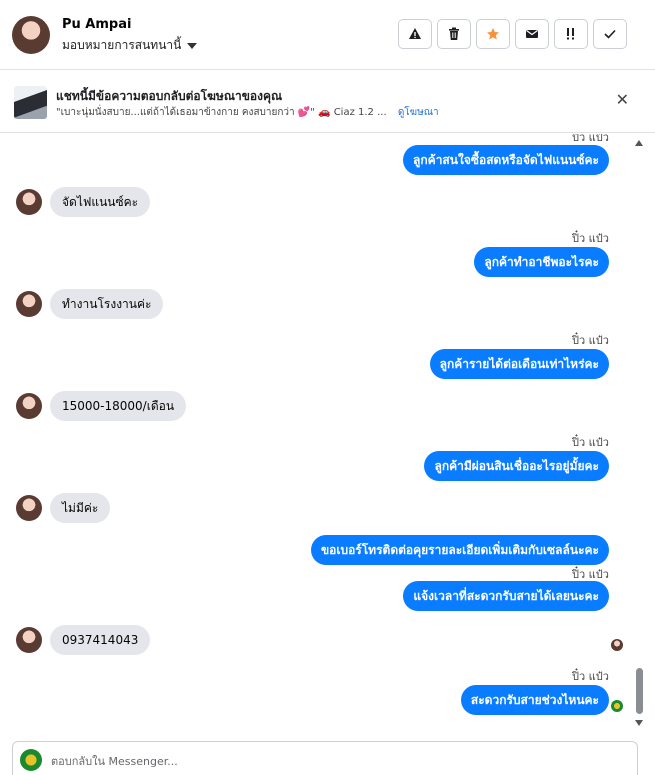 This screenshot has width=655, height=775. I want to click on trash-icon, so click(454, 33).